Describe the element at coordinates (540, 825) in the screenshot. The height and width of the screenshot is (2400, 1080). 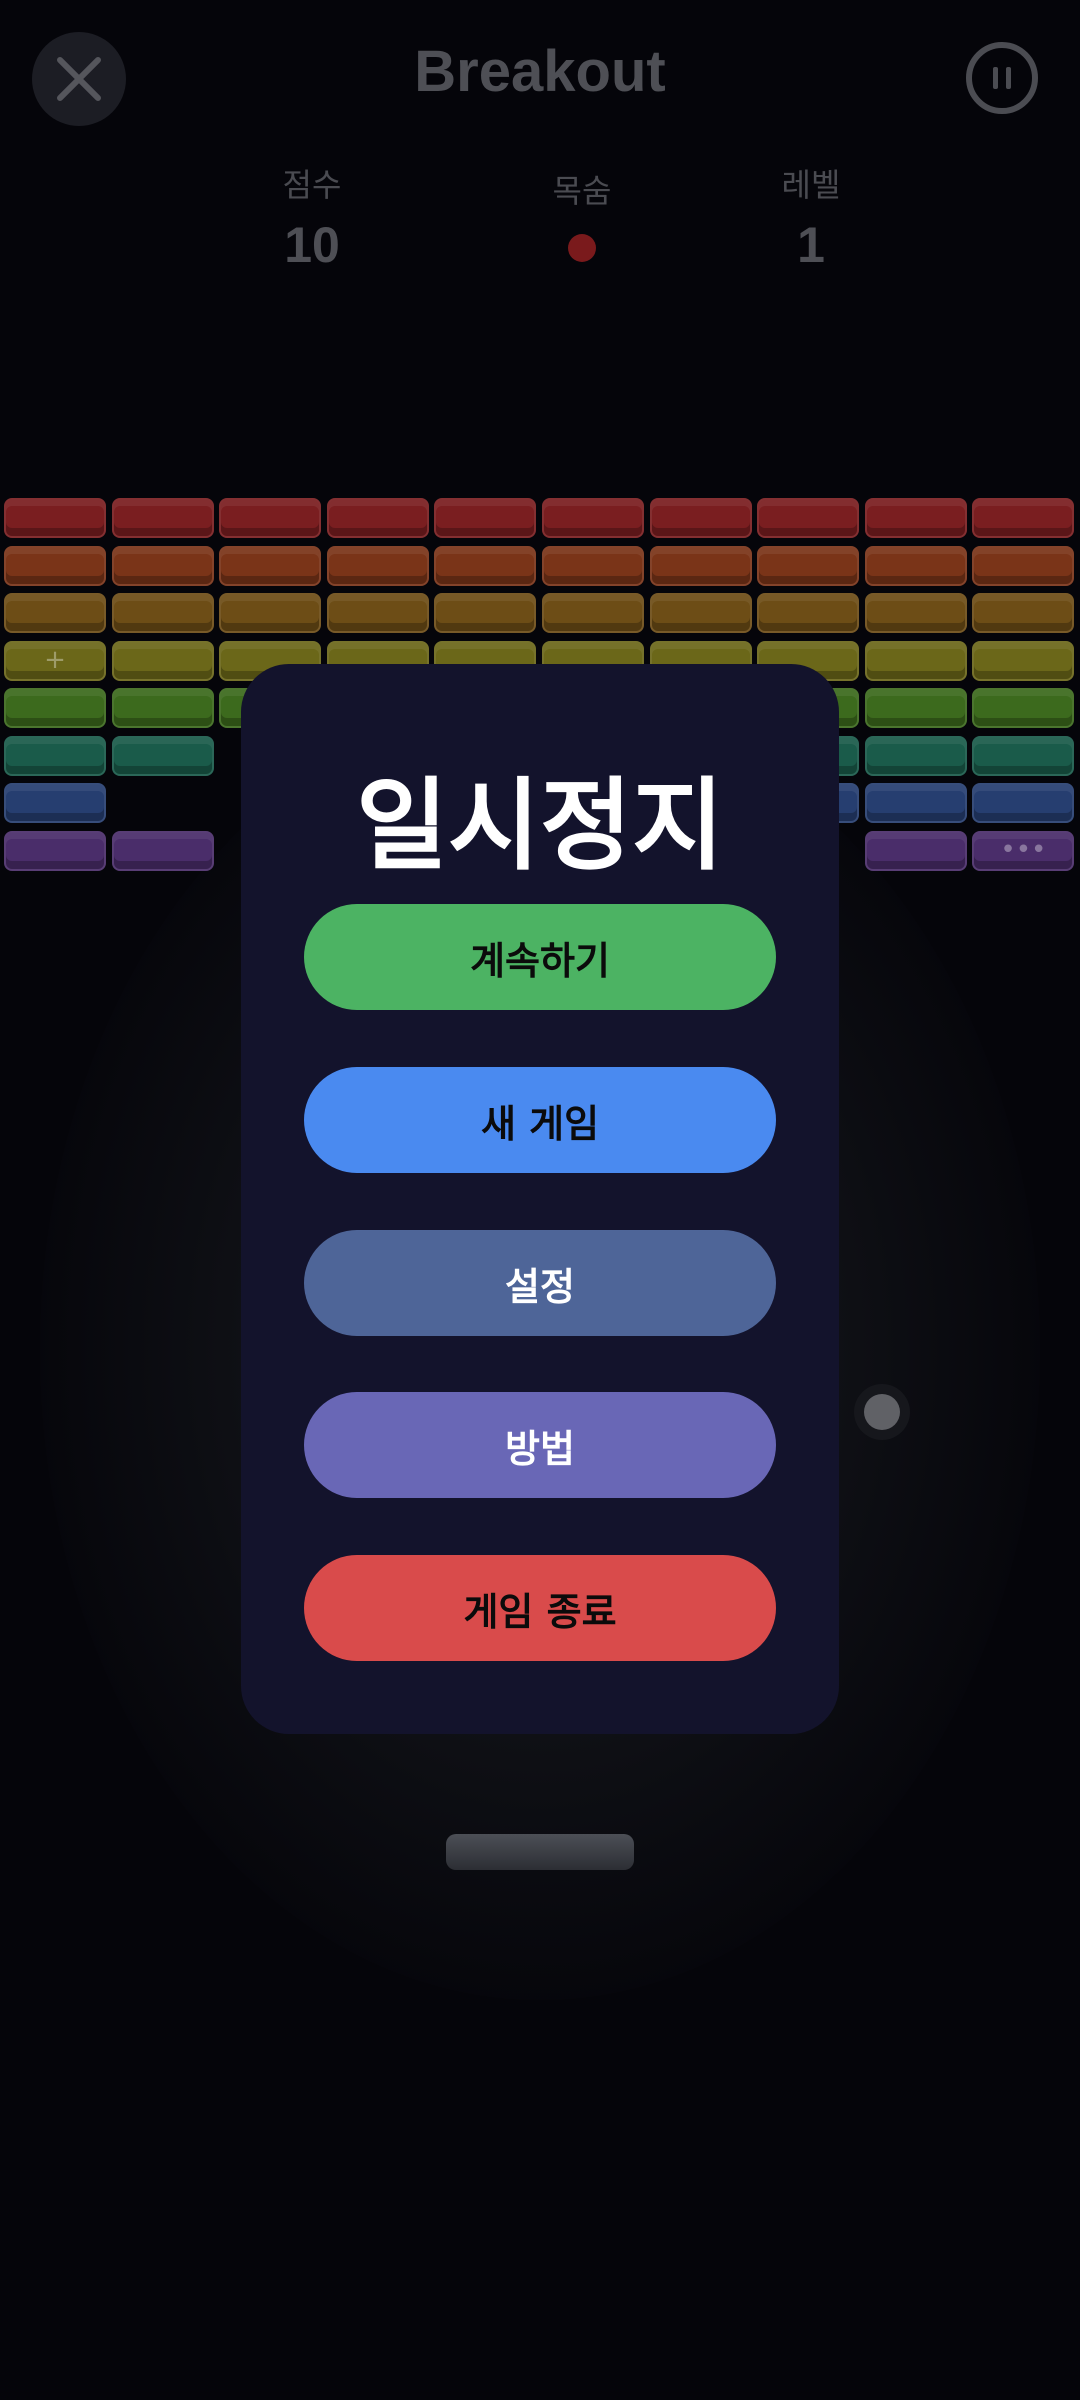
I see `pause-title: 일시정지` at that location.